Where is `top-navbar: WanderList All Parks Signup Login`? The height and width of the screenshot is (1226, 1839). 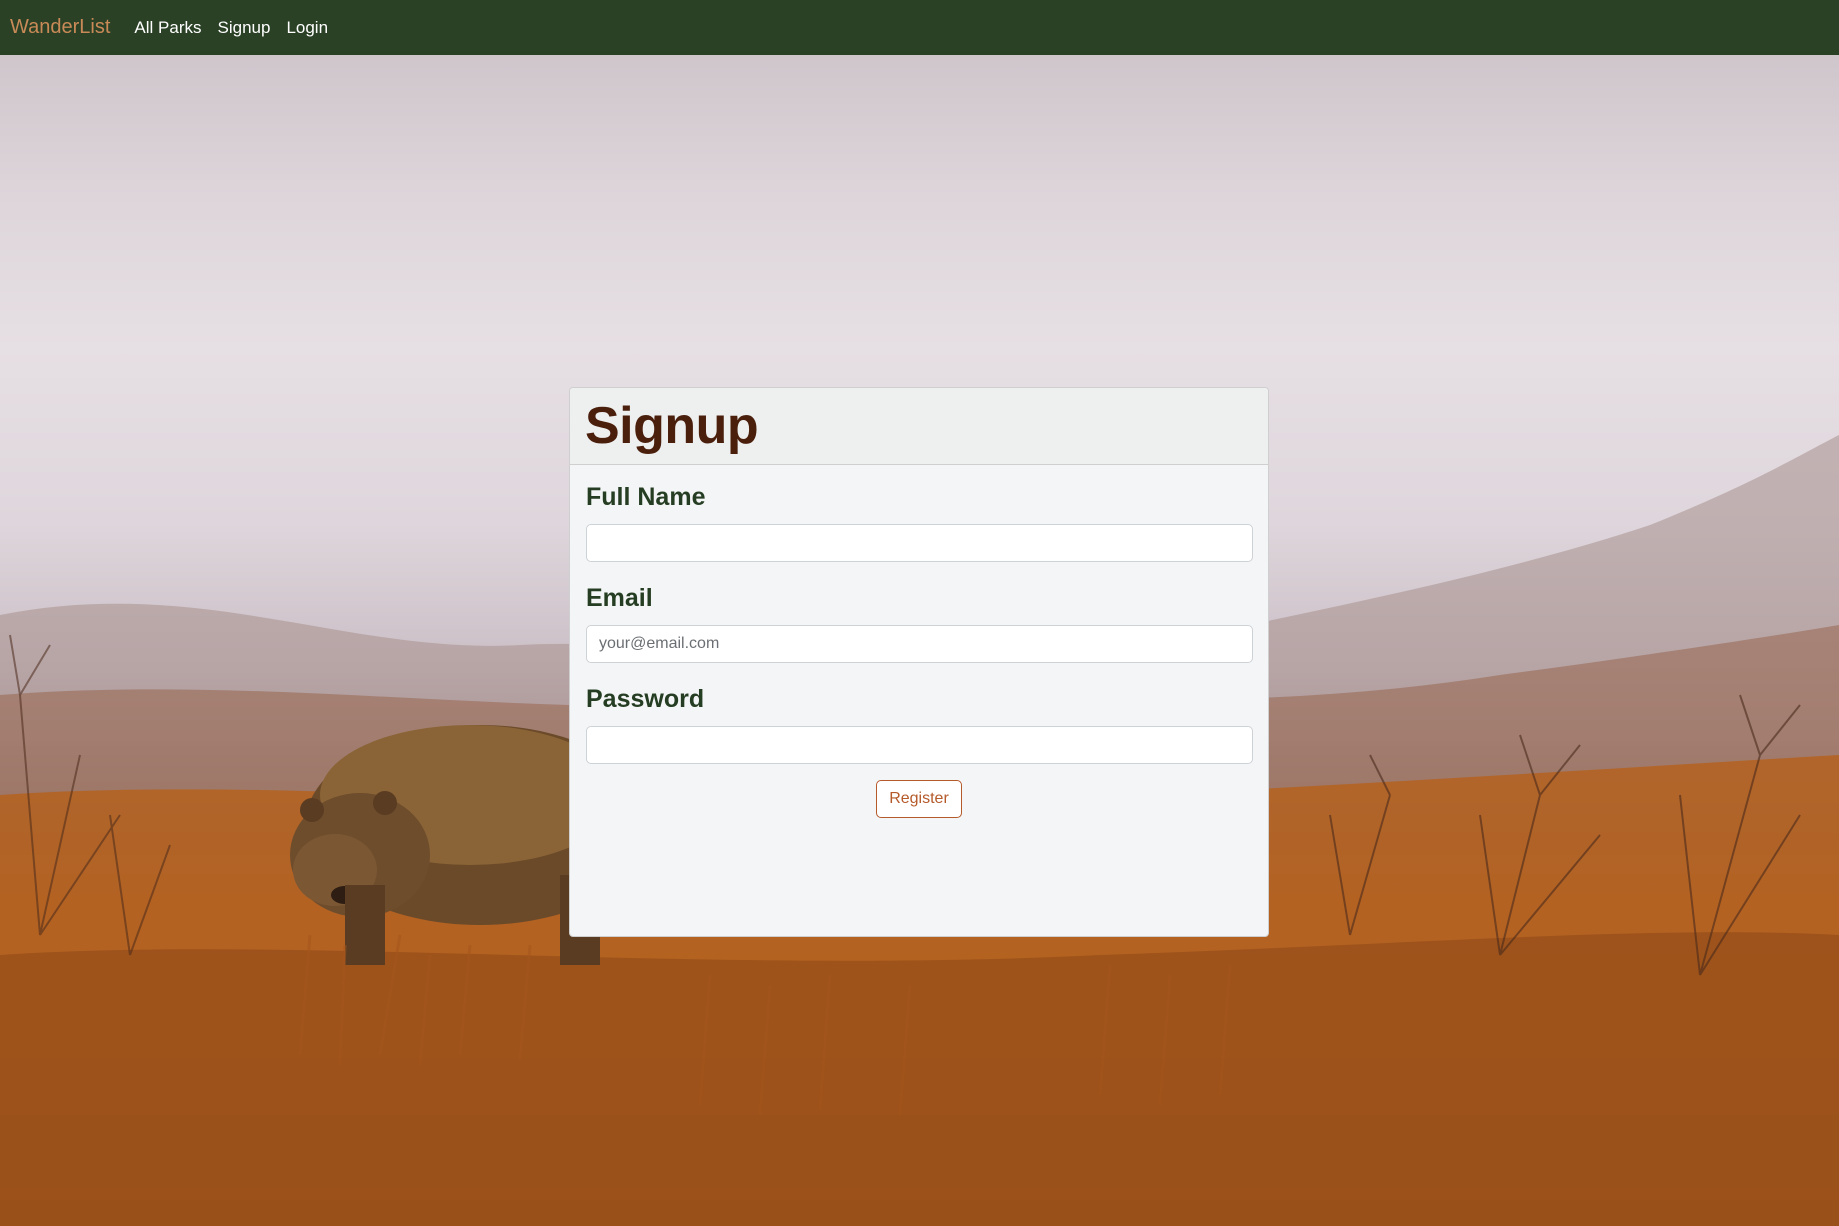
top-navbar: WanderList All Parks Signup Login is located at coordinates (919, 27).